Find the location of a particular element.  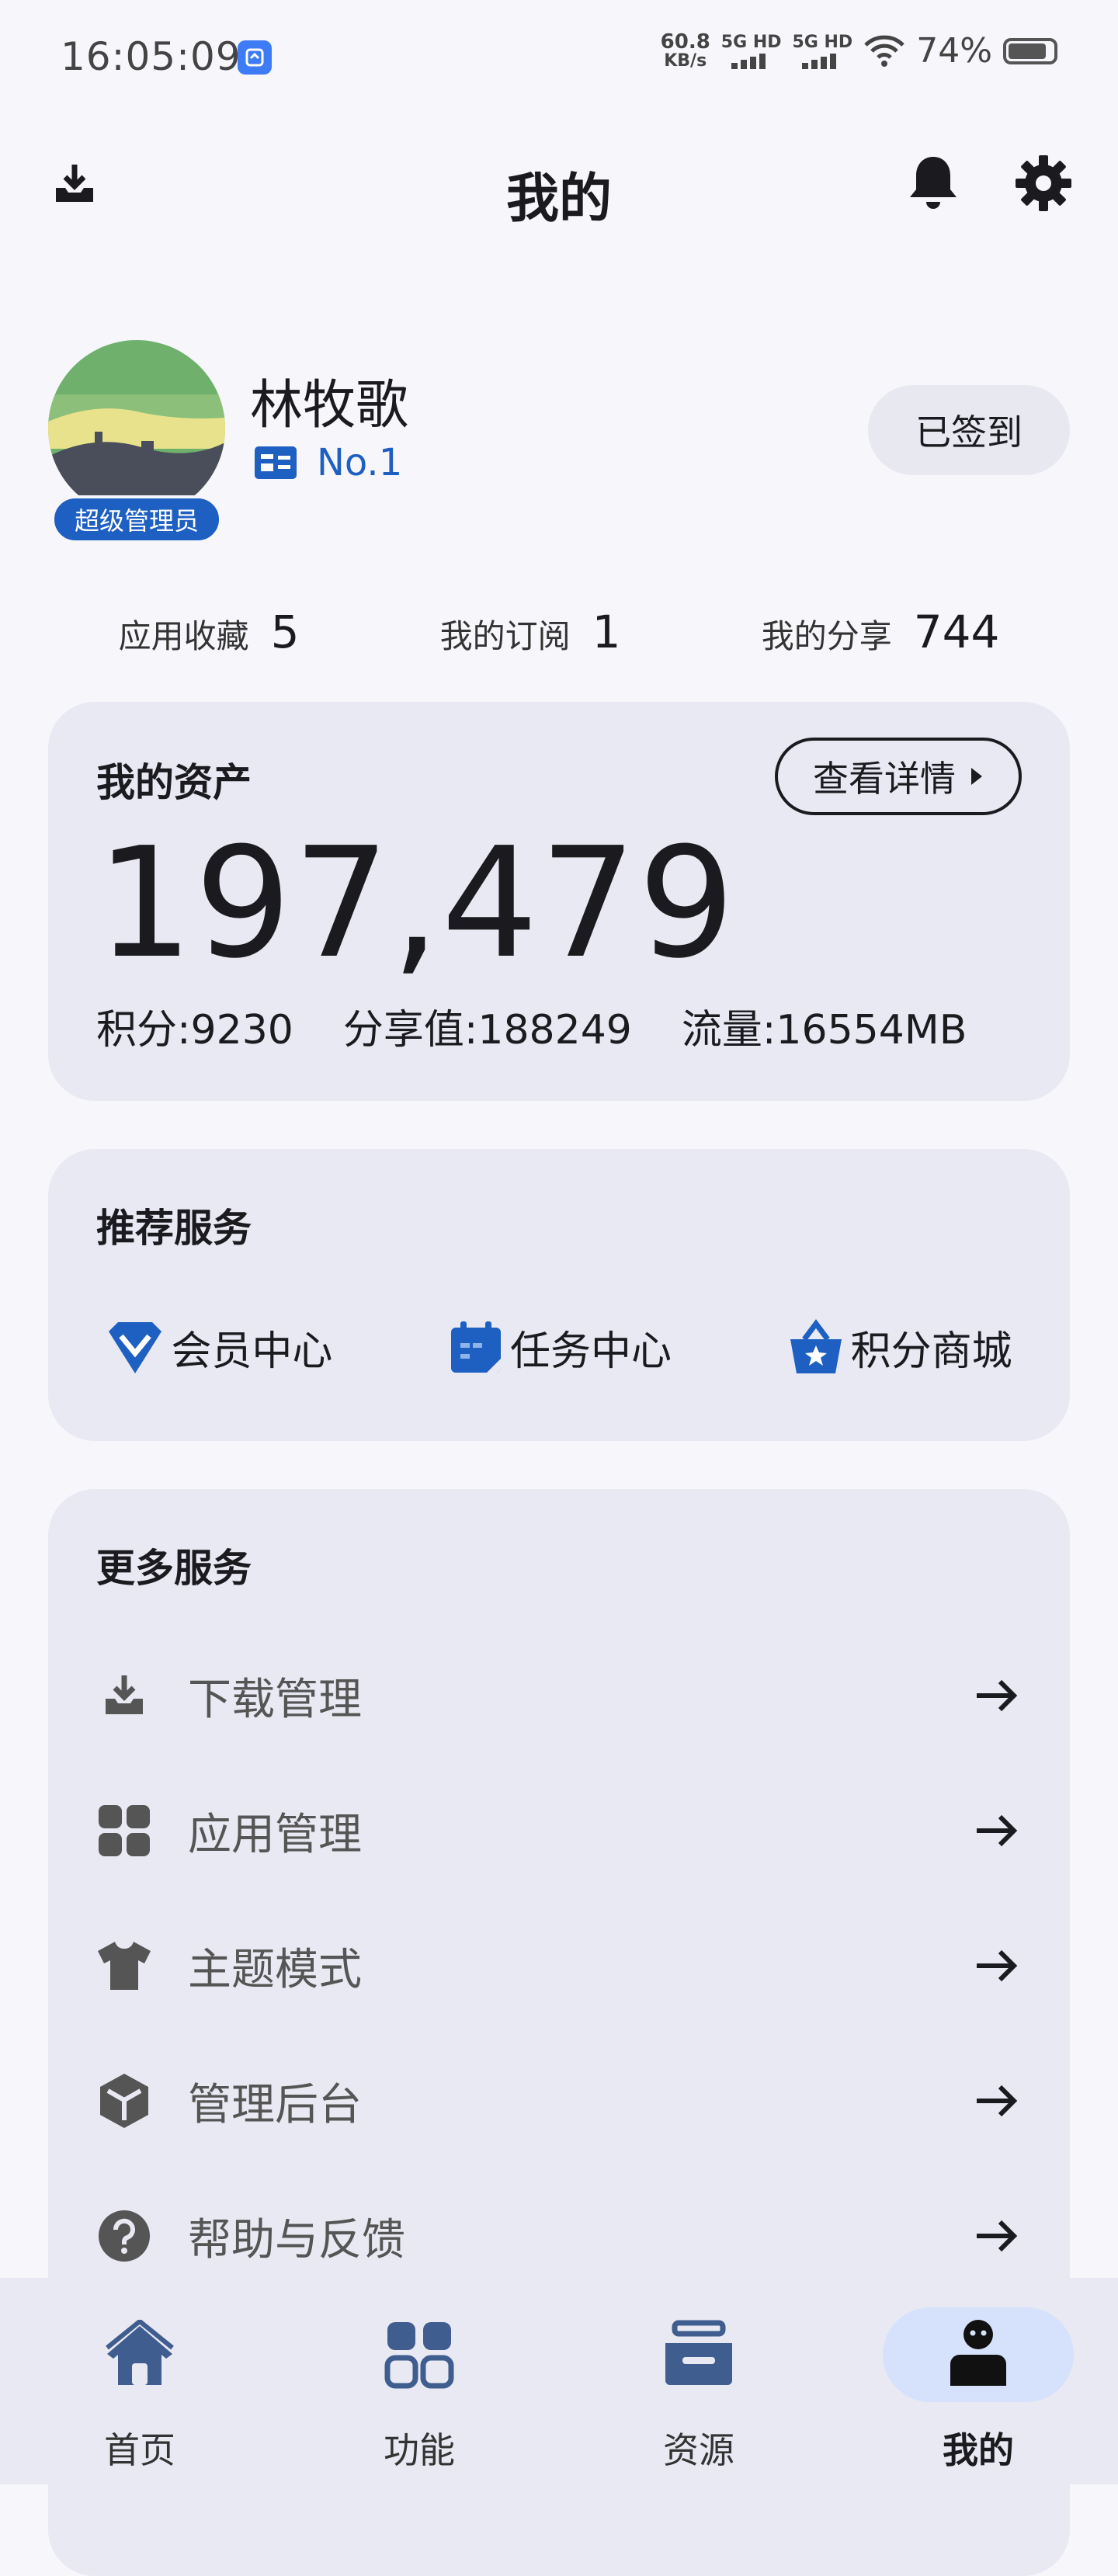

nav-label: 首页 is located at coordinates (139, 2450).